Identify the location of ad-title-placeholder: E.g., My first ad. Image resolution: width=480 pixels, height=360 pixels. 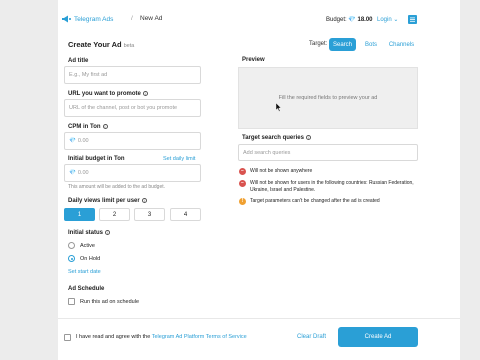
(88, 75).